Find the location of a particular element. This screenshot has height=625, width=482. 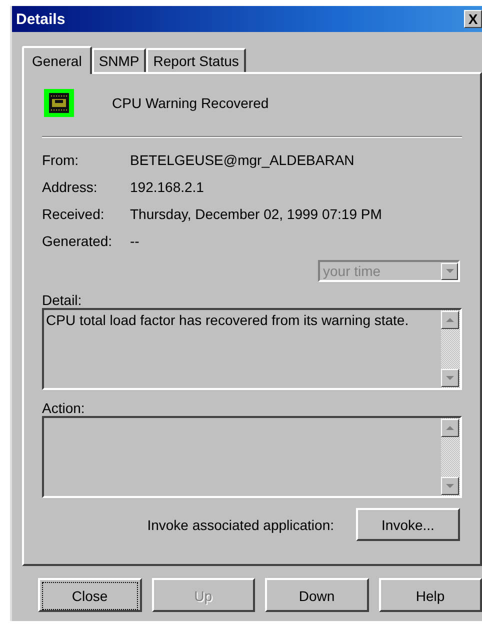

action-label: Action: is located at coordinates (64, 408).